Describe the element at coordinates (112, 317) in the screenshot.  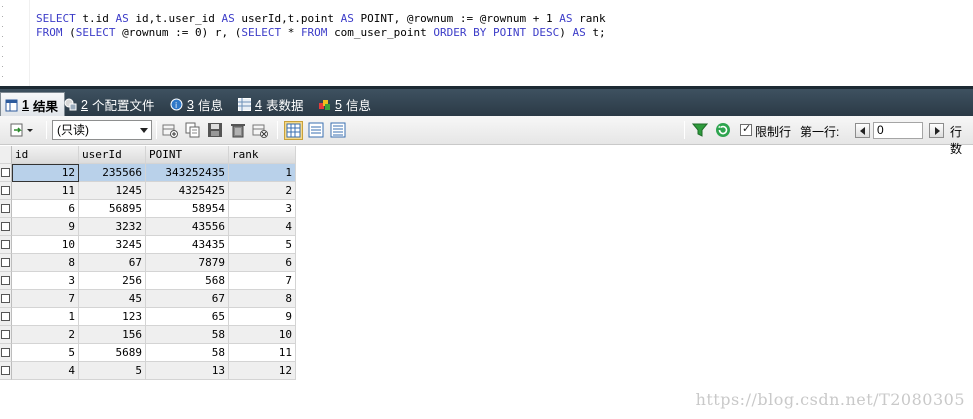
I see `table-cell-userid: 123` at that location.